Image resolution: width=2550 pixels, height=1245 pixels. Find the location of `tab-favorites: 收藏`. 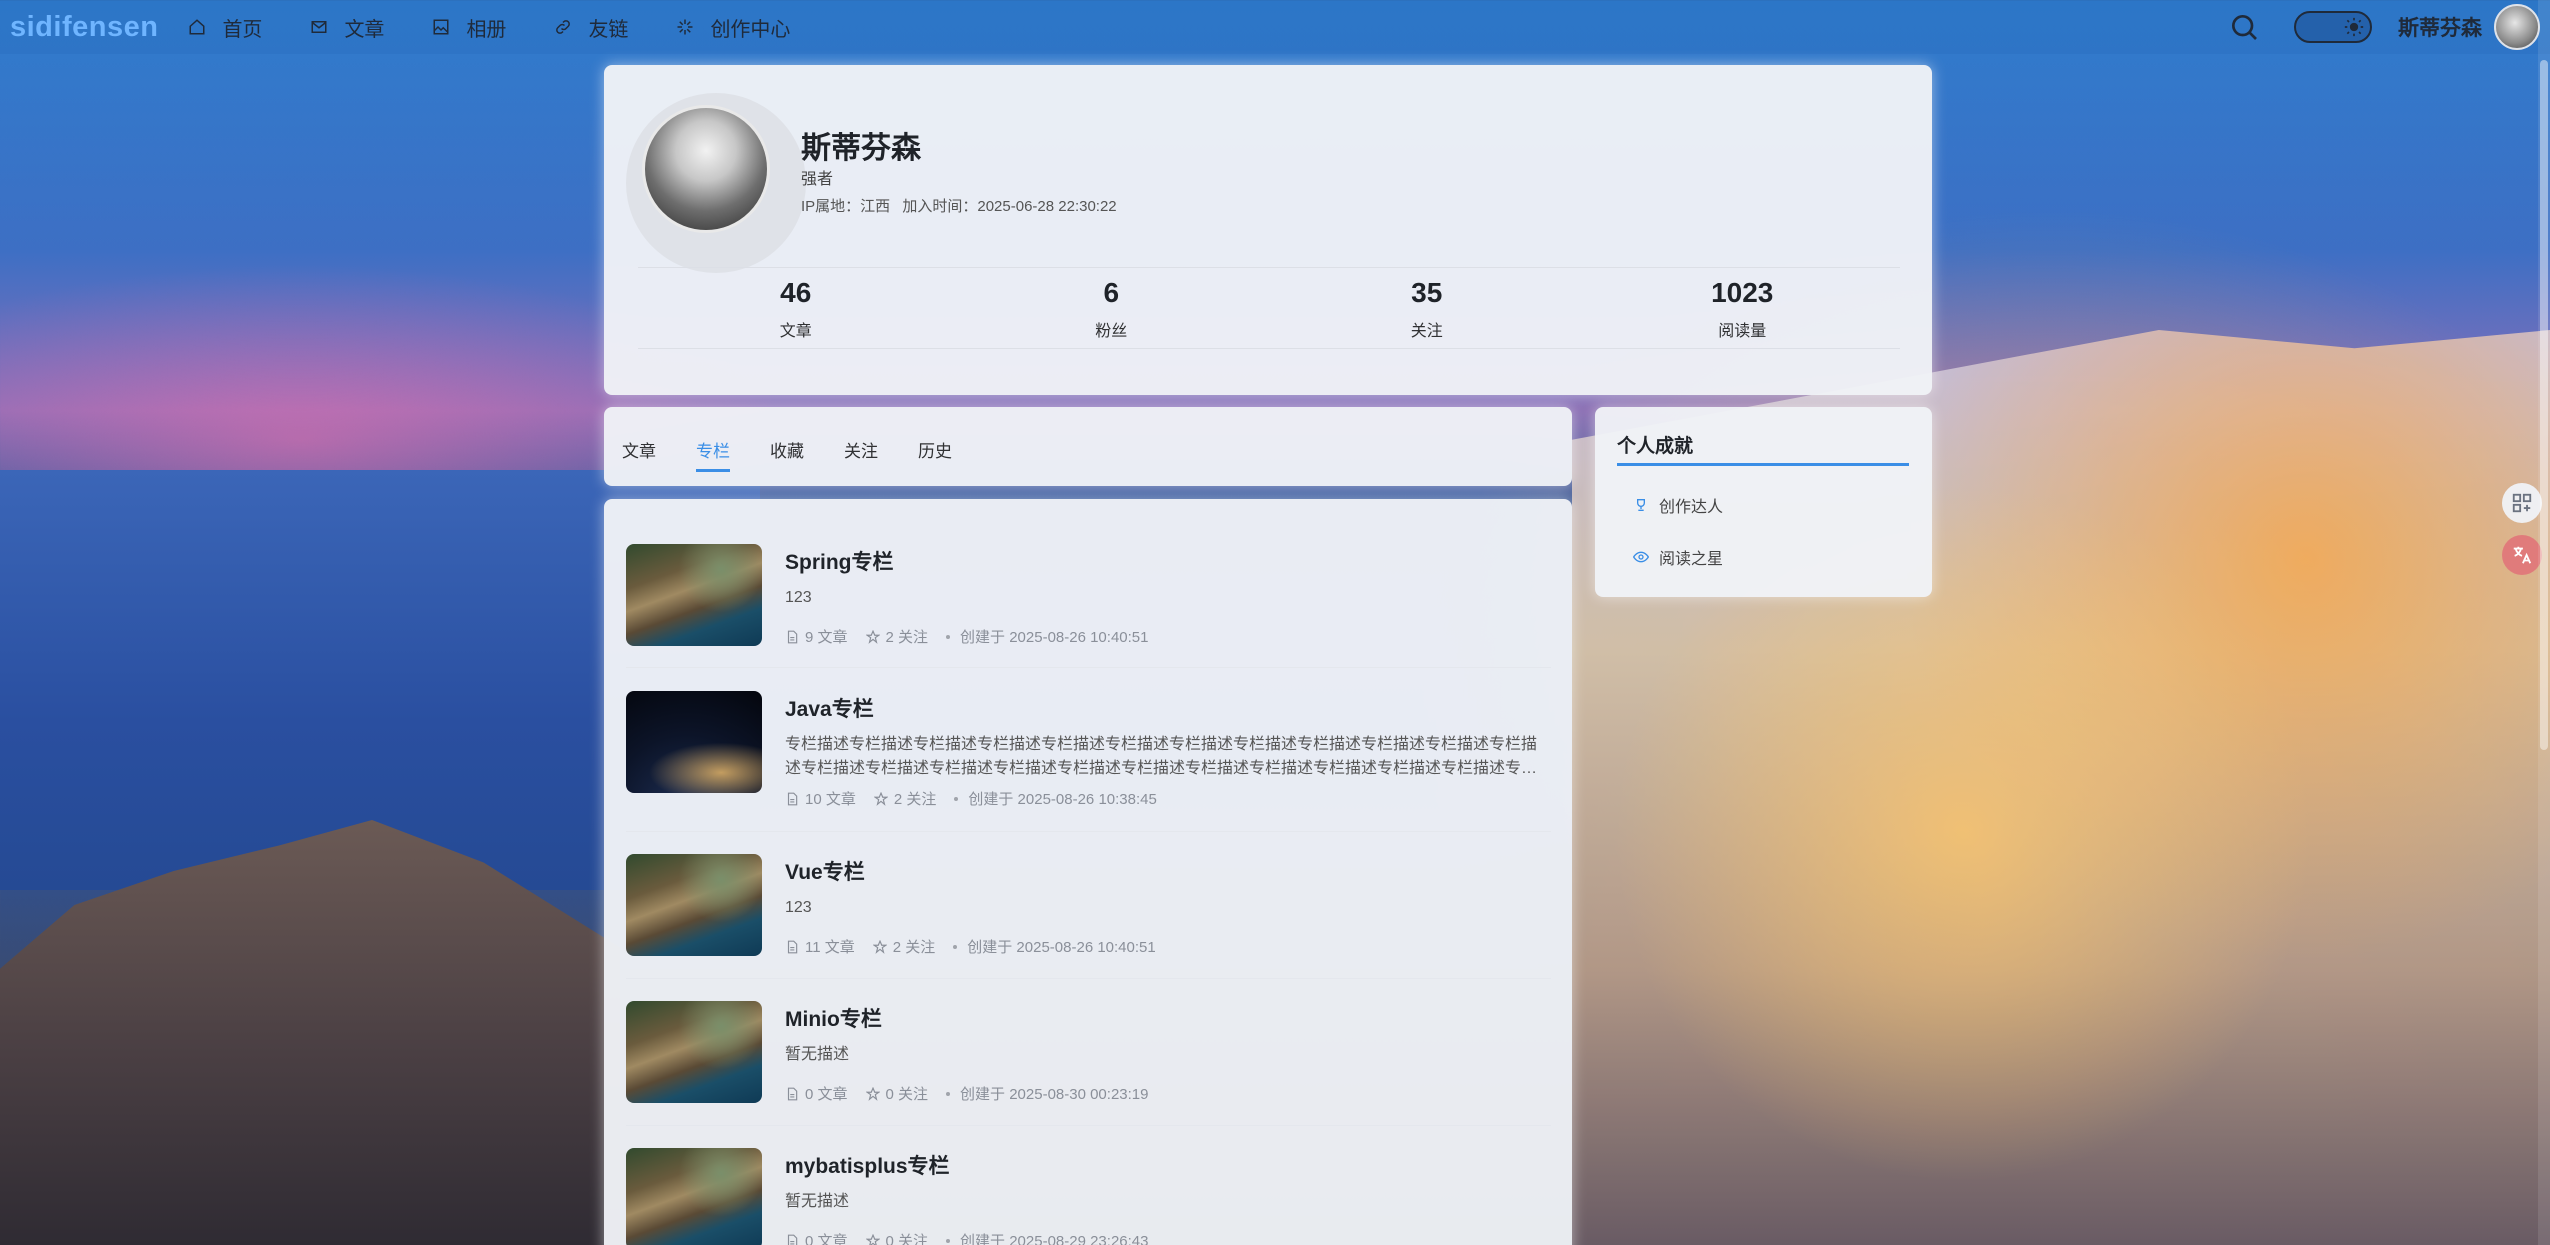

tab-favorites: 收藏 is located at coordinates (787, 454).